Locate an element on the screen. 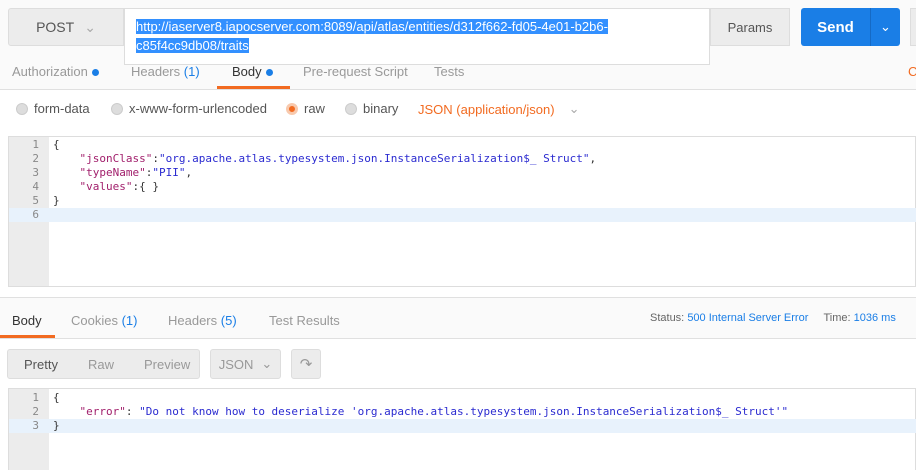  view-raw-button: Raw is located at coordinates (101, 364).